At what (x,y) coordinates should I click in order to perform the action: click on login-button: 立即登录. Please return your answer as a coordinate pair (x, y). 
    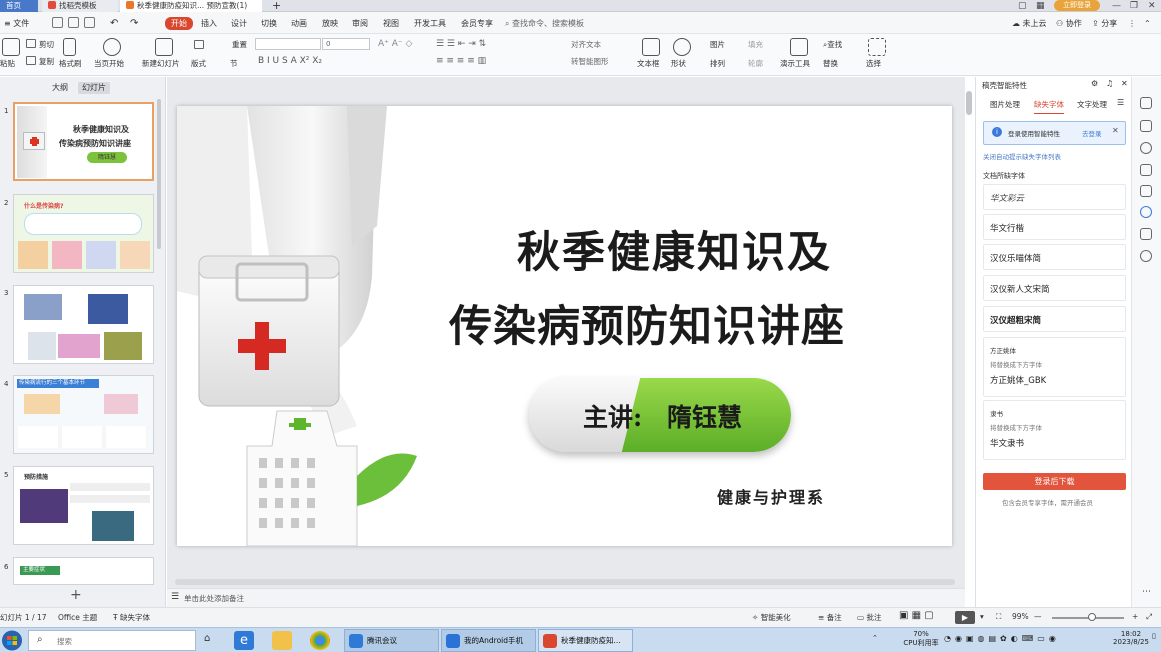
    Looking at the image, I should click on (1077, 5).